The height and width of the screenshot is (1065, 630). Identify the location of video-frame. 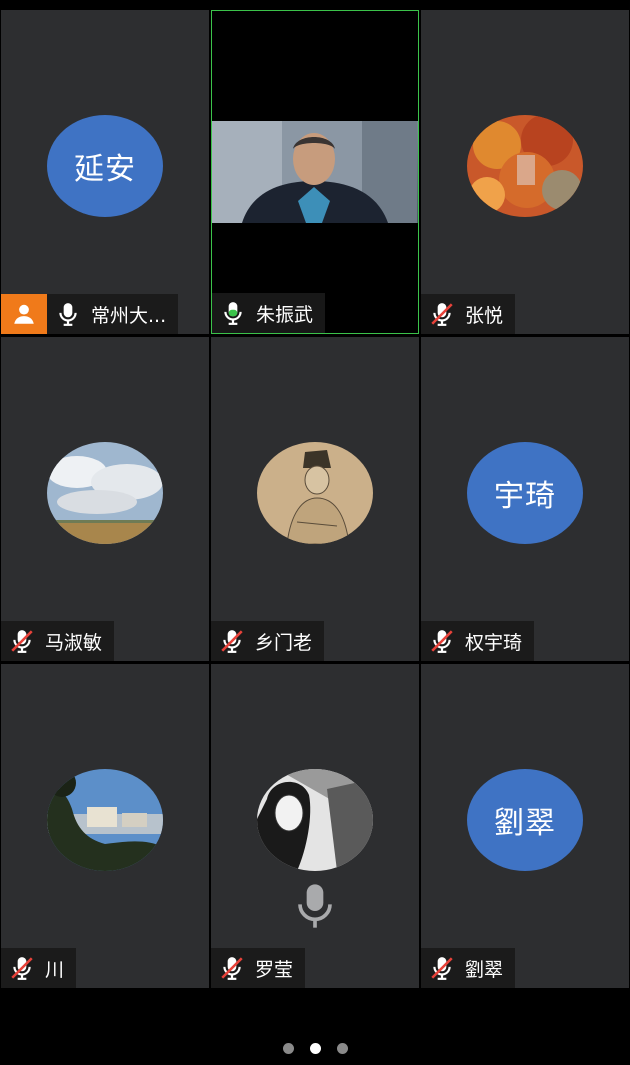
(314, 172).